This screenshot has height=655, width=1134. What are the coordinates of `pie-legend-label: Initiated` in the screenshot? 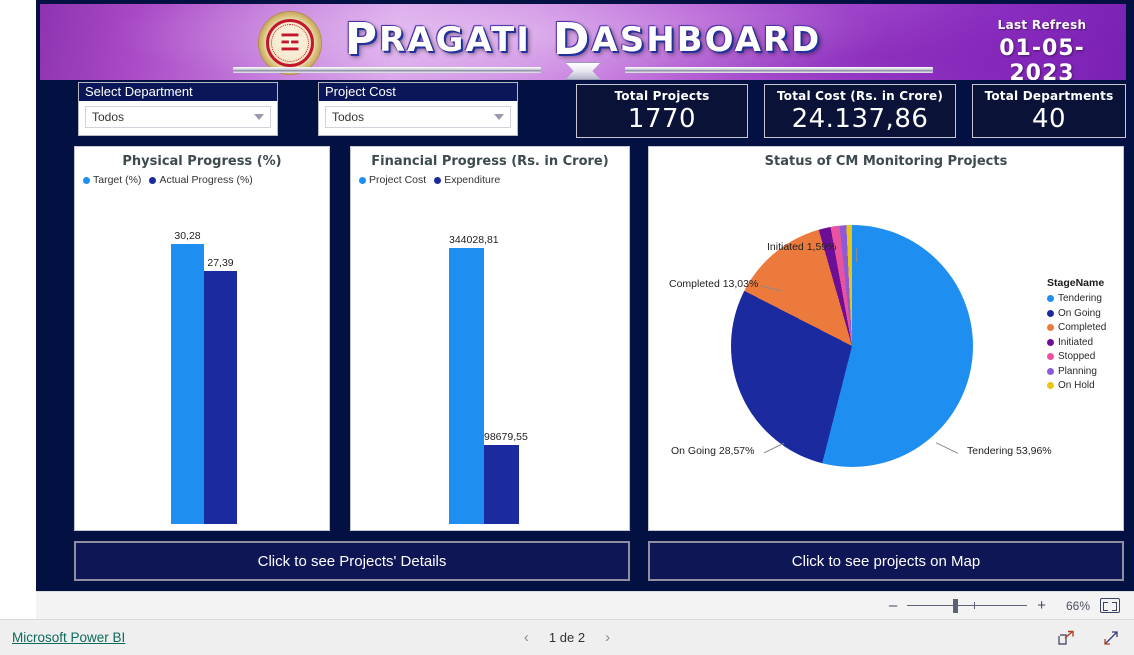 It's located at (1076, 342).